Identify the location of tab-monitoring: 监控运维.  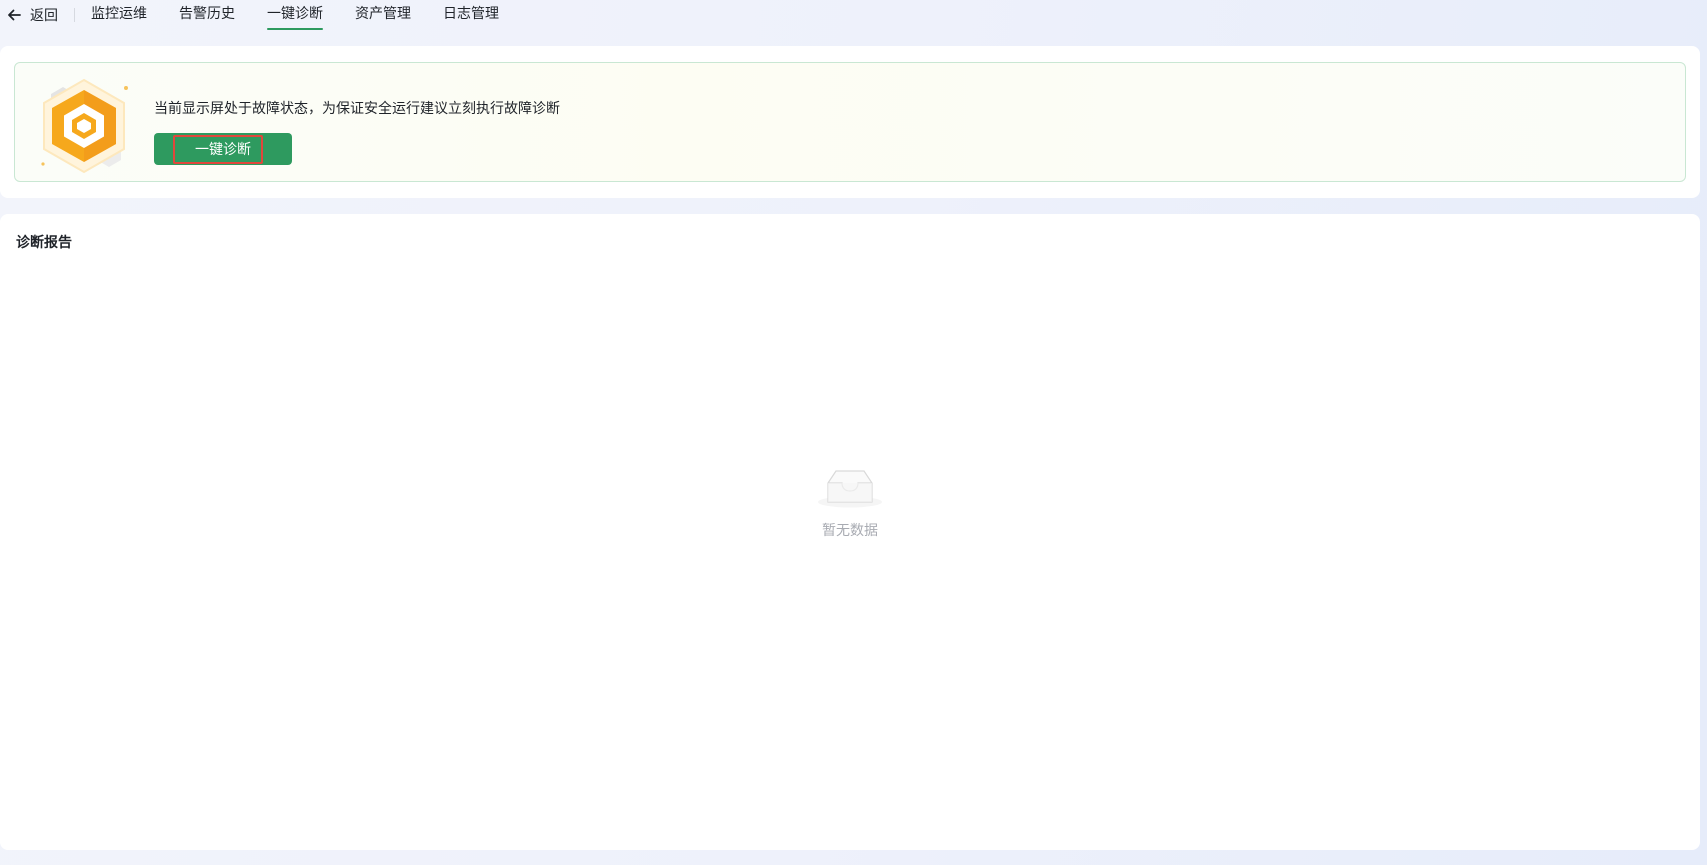
(119, 16).